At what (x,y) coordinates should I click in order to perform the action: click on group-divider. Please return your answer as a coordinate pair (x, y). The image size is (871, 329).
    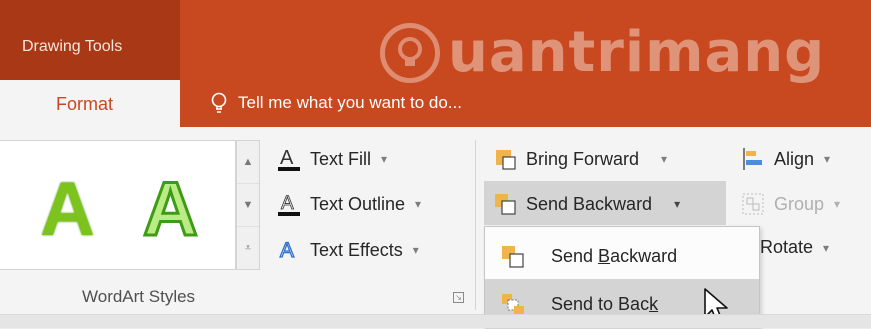
    Looking at the image, I should click on (475, 225).